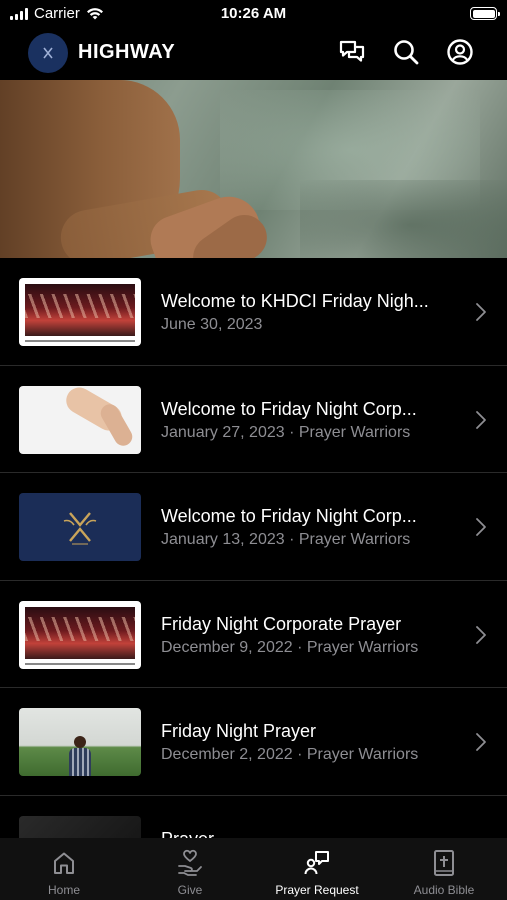  I want to click on item-title: Friday Night Corporate Prayer, so click(281, 623).